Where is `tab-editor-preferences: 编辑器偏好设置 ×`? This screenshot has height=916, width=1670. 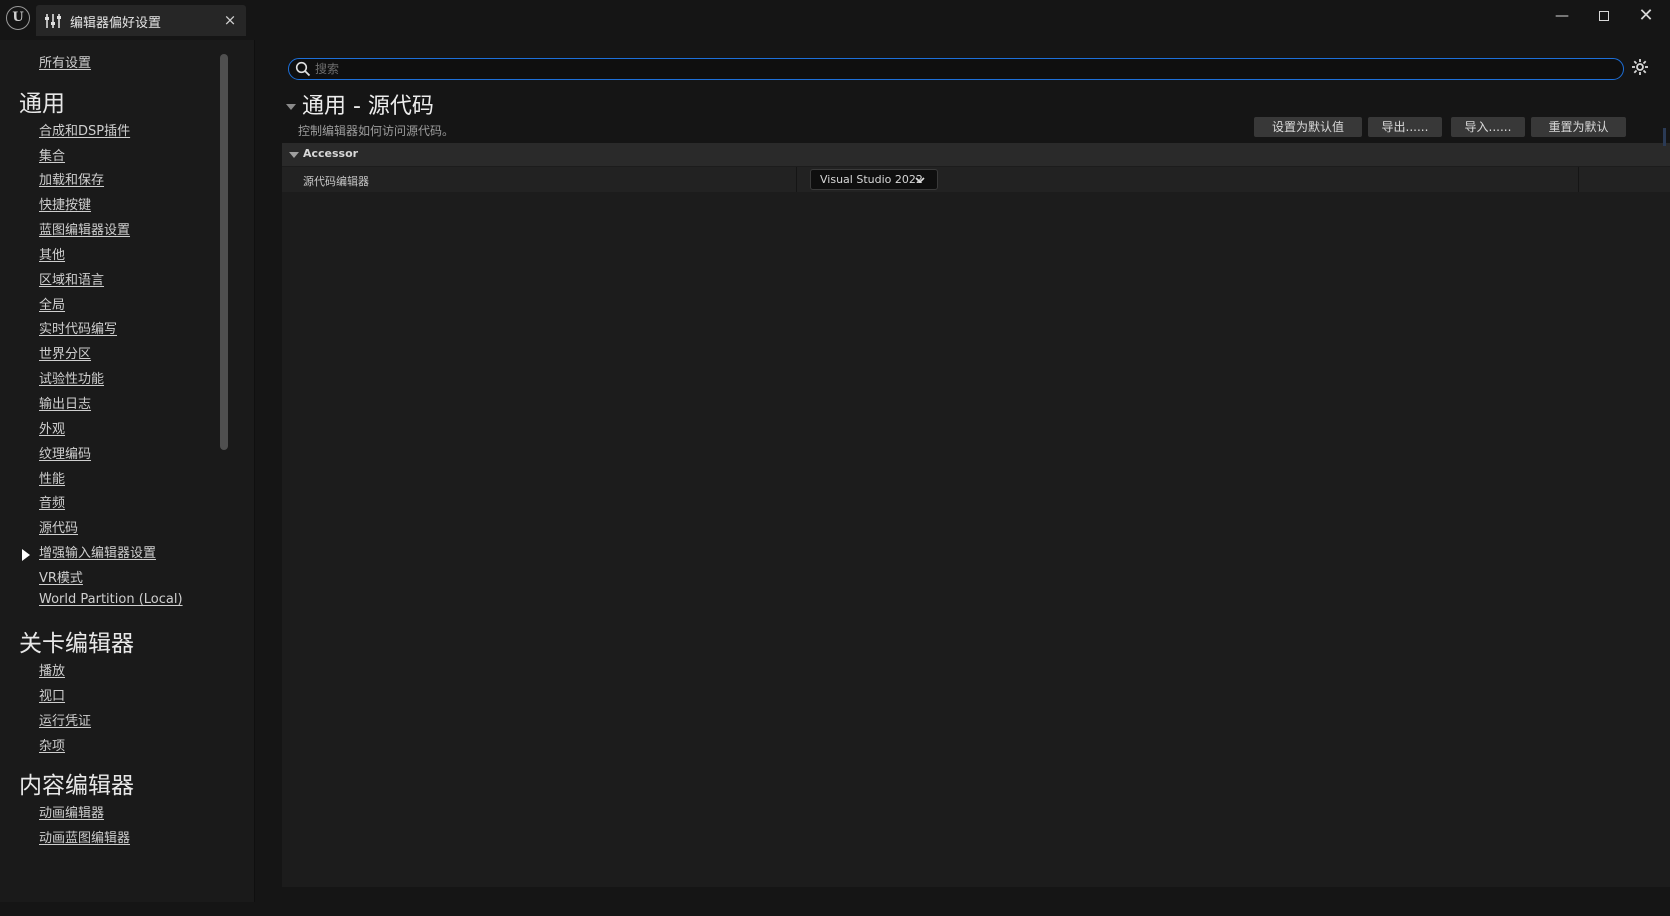
tab-editor-preferences: 编辑器偏好设置 × is located at coordinates (141, 20).